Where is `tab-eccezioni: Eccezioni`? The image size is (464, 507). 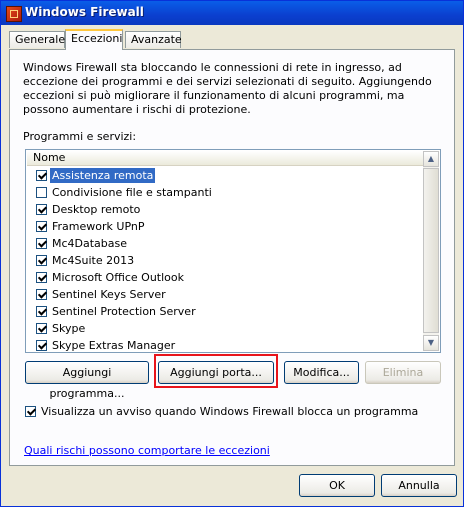
tab-eccezioni: Eccezioni is located at coordinates (94, 39).